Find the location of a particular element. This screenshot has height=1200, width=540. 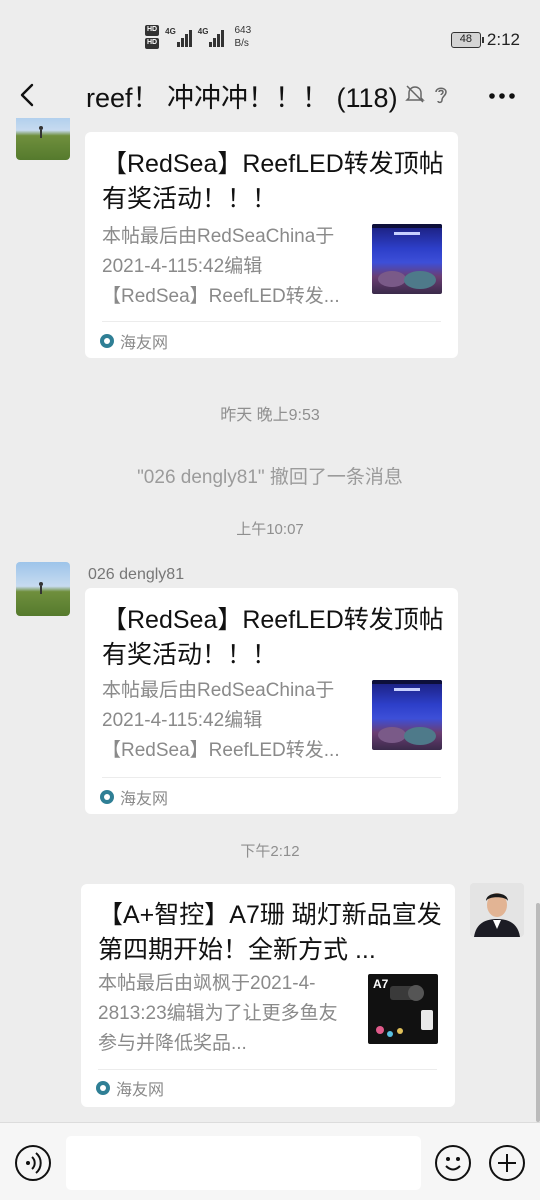

more-actions-button is located at coordinates (507, 1163).